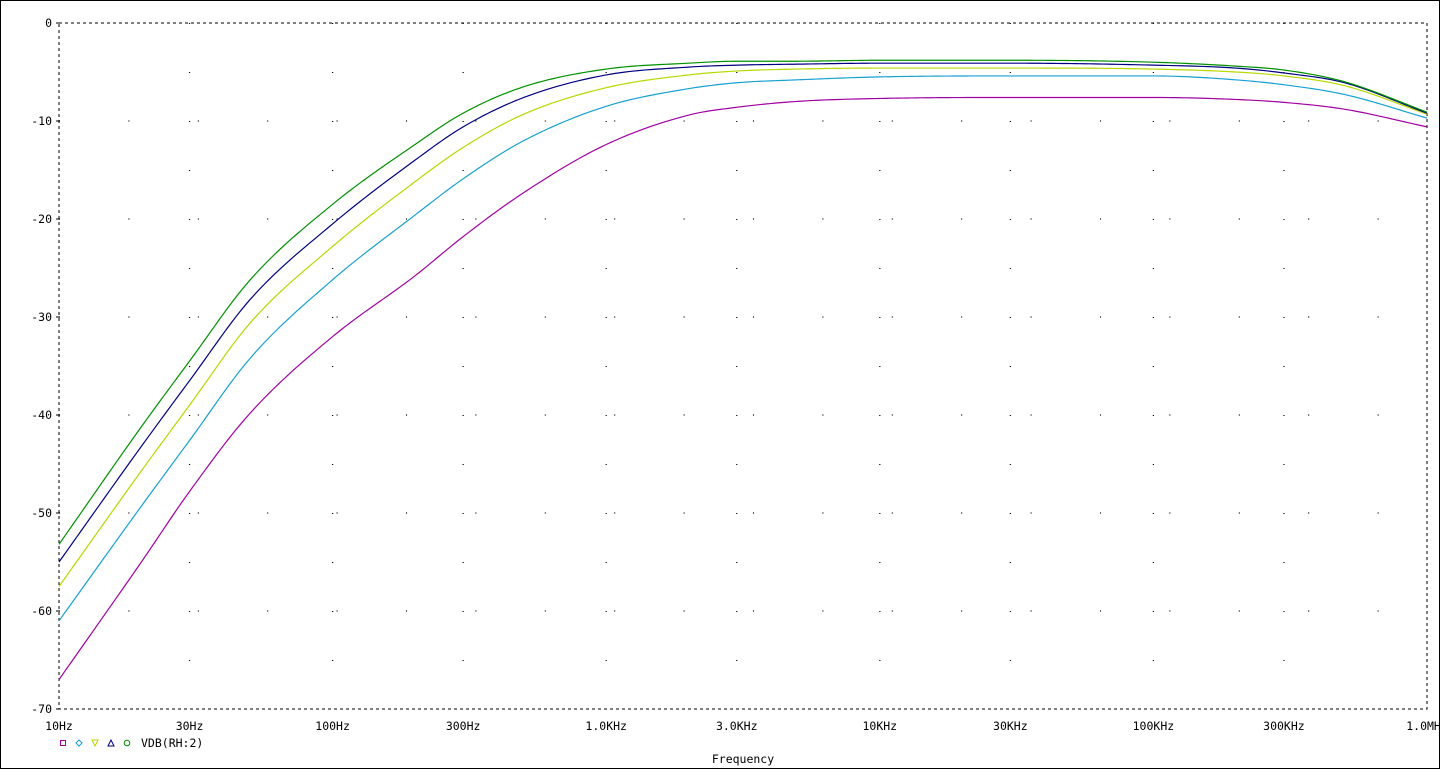 This screenshot has width=1440, height=769. What do you see at coordinates (1010, 726) in the screenshot?
I see `x-tick-label: 30KHz` at bounding box center [1010, 726].